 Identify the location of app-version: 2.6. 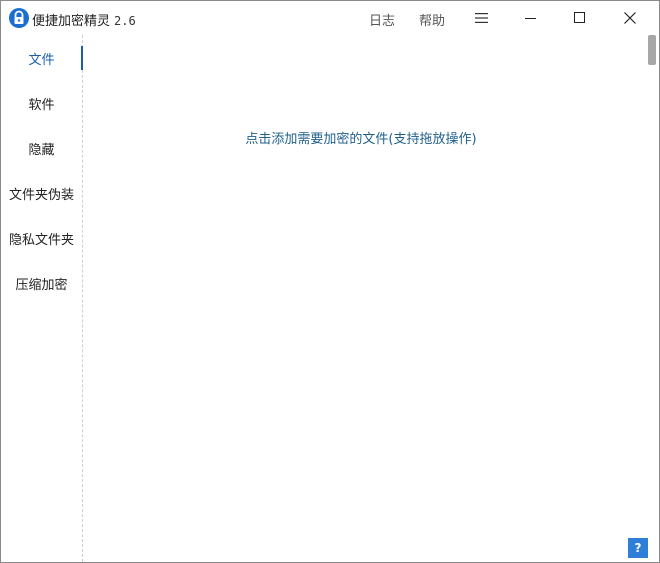
(125, 21).